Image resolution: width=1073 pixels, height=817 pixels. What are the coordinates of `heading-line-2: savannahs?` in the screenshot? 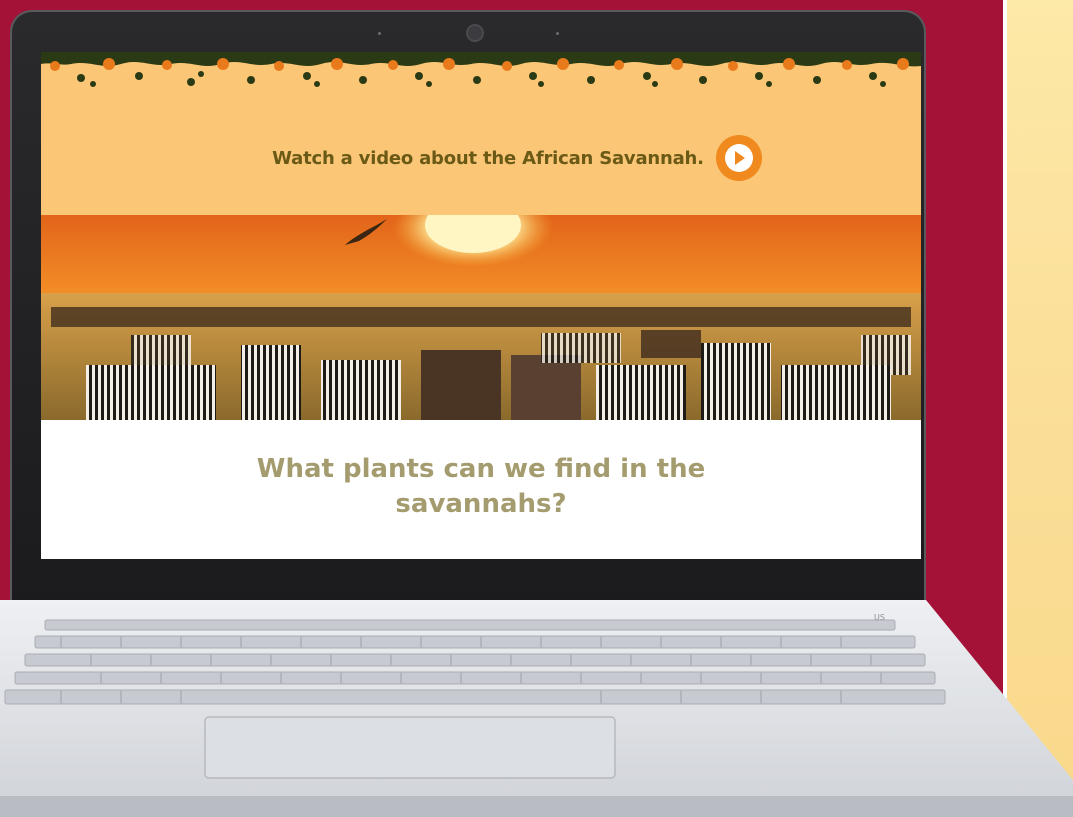 It's located at (481, 504).